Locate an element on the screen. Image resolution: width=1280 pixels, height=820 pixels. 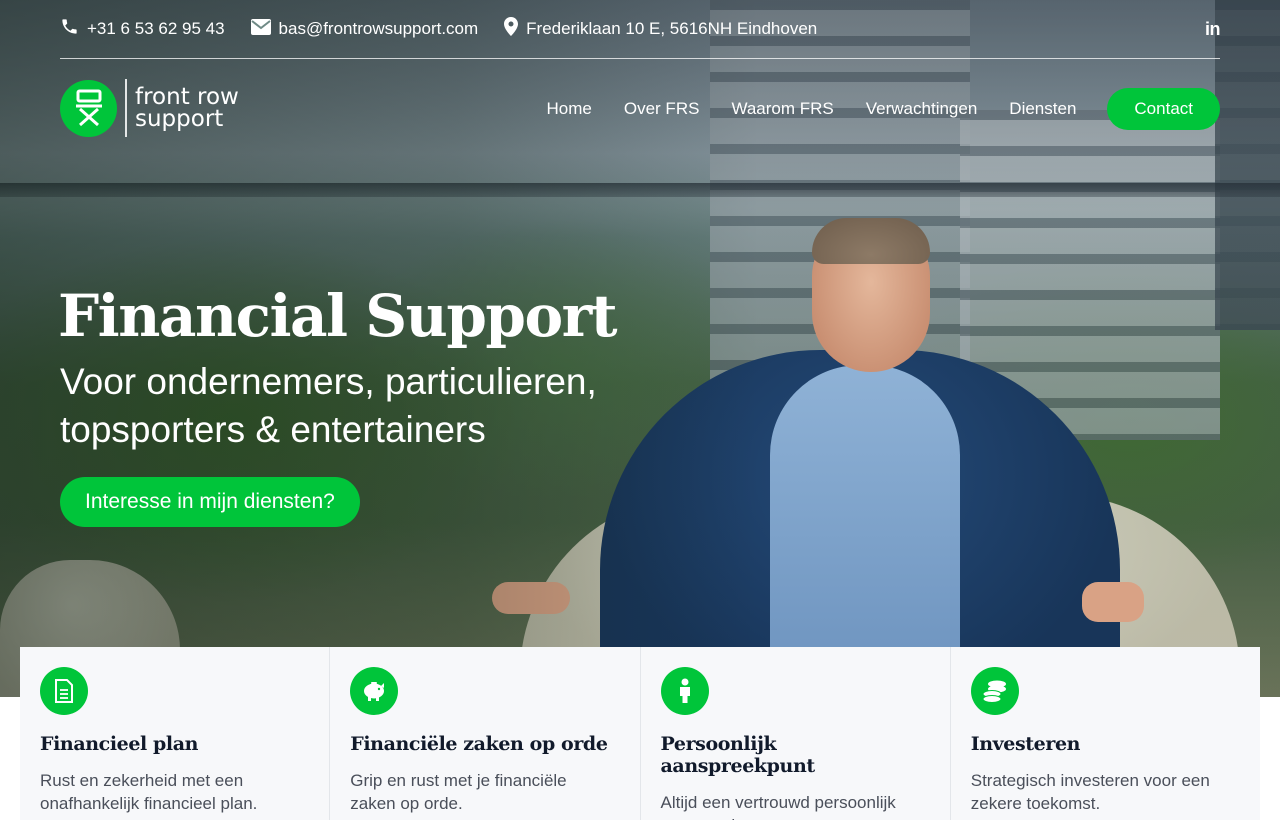
email-address: bas@frontrowsupport.com is located at coordinates (378, 28).